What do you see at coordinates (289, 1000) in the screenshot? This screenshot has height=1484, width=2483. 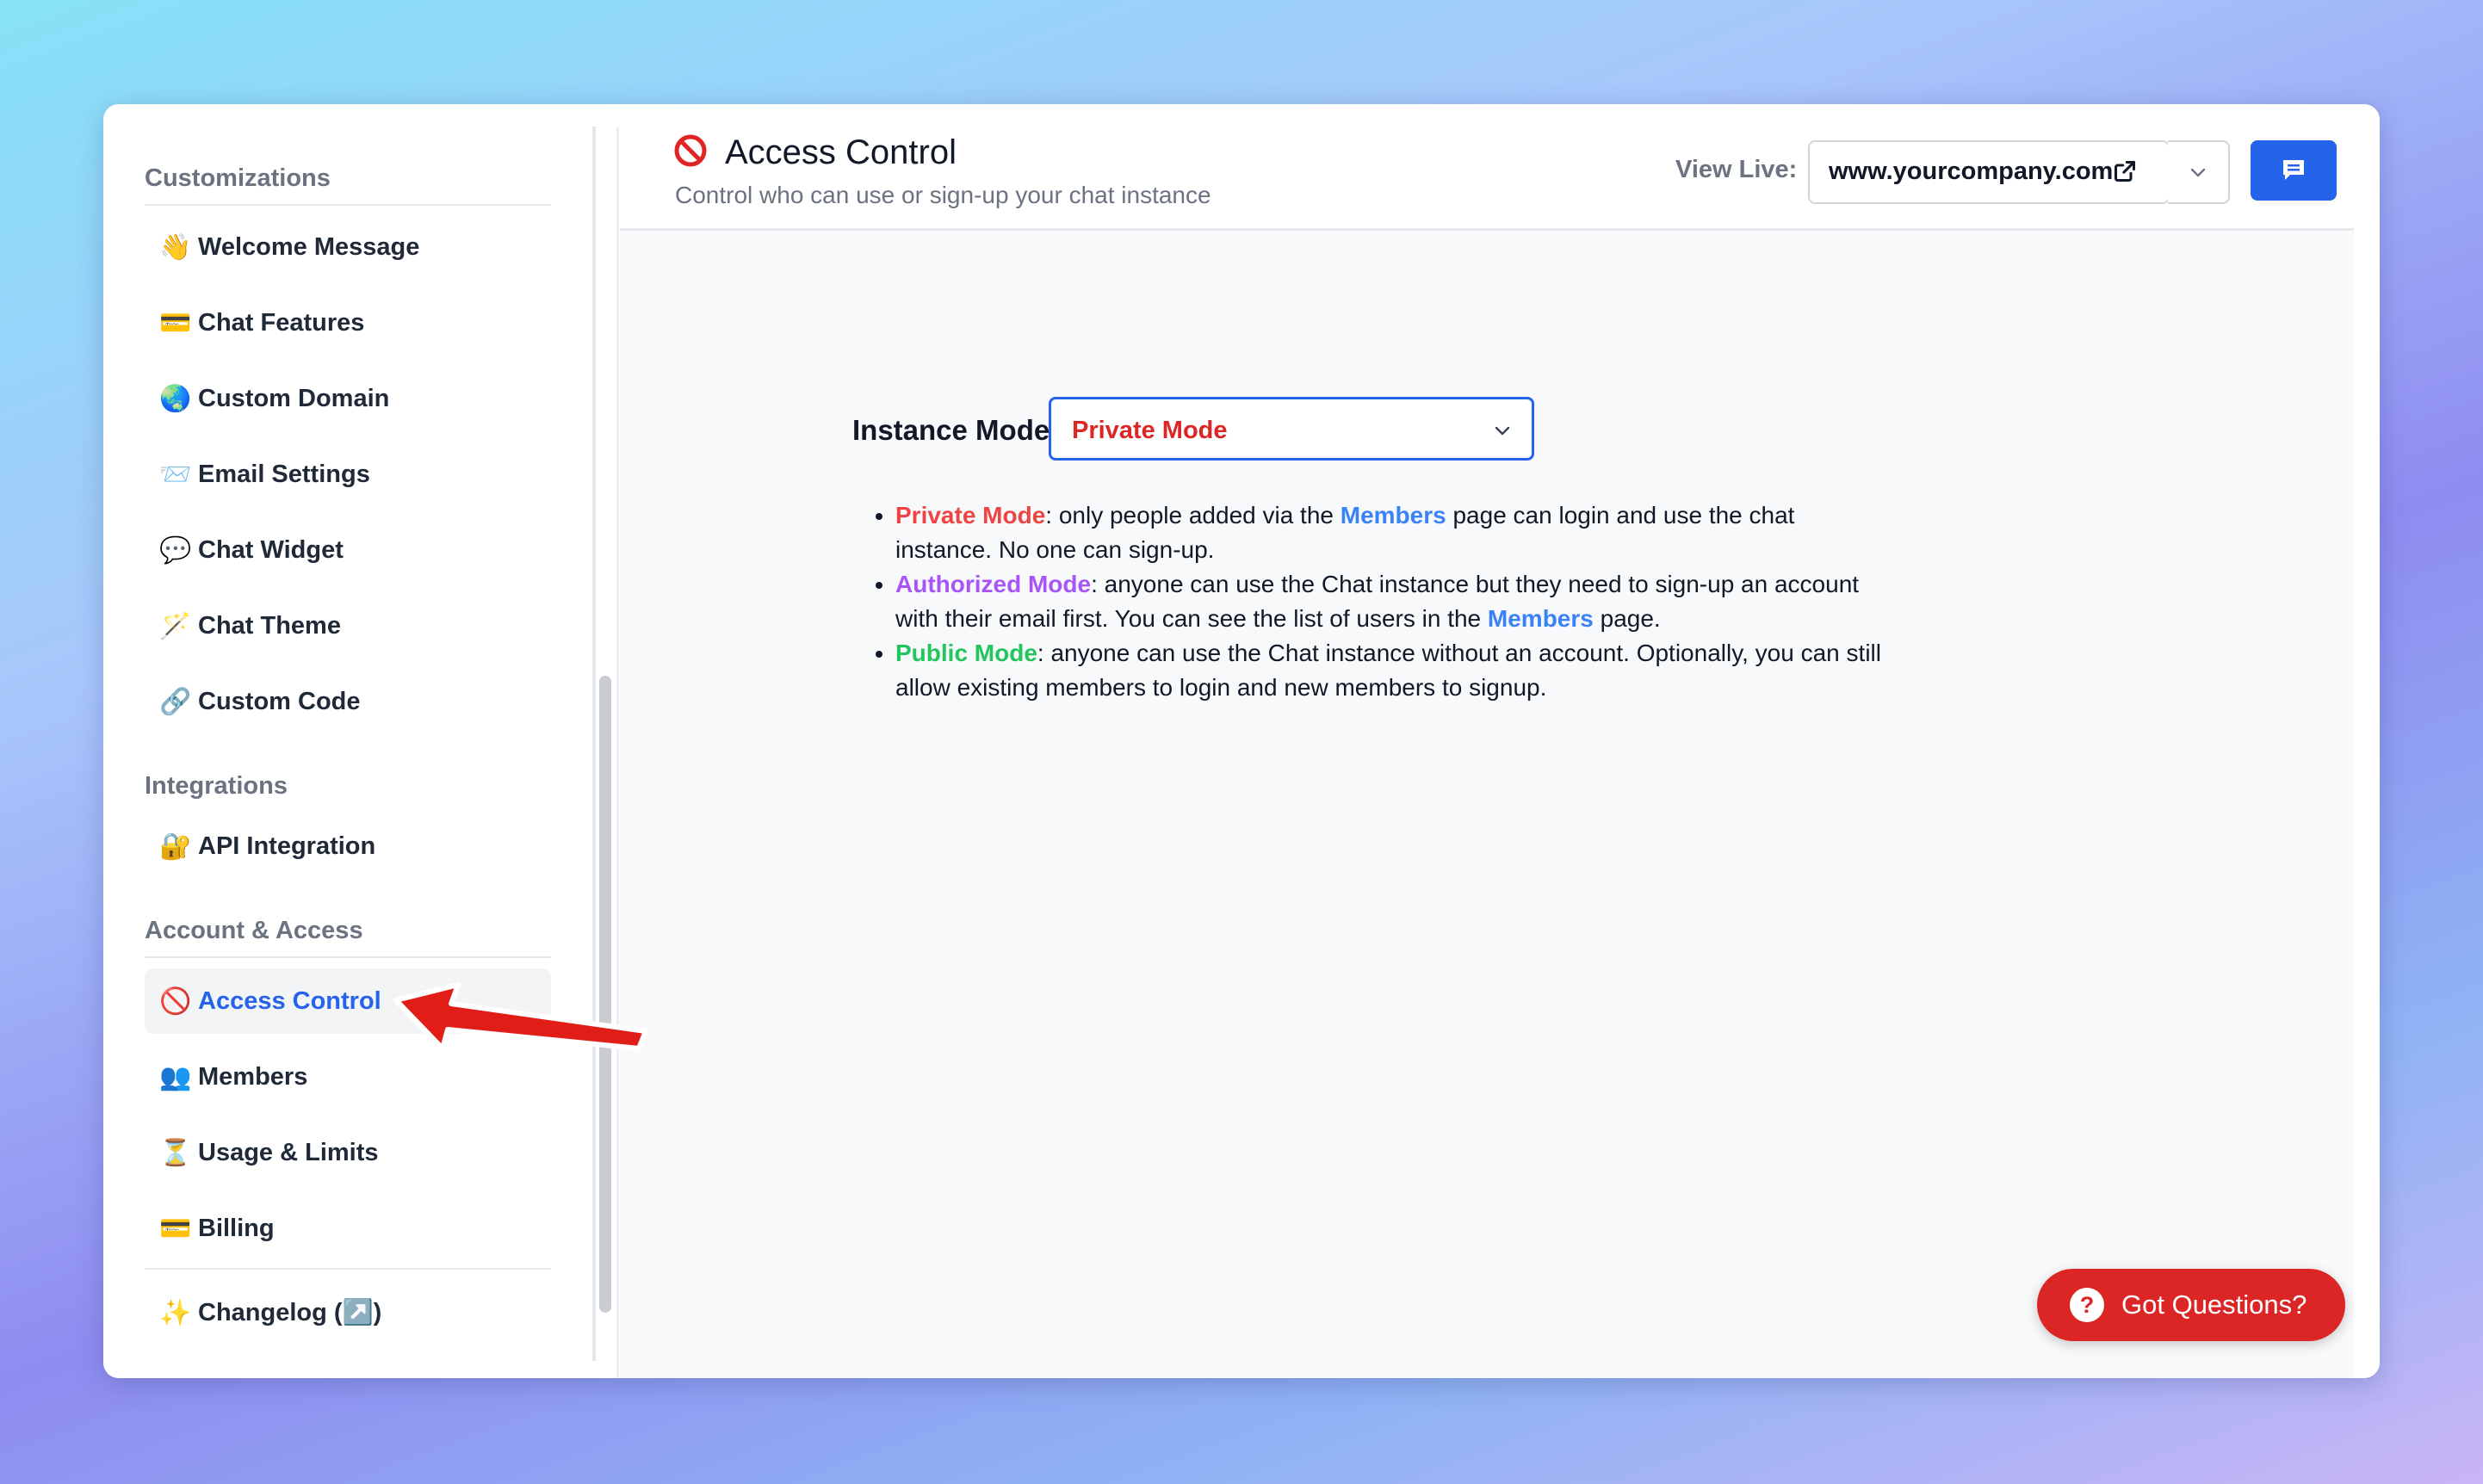 I see `sidebar-item-label: Access Control` at bounding box center [289, 1000].